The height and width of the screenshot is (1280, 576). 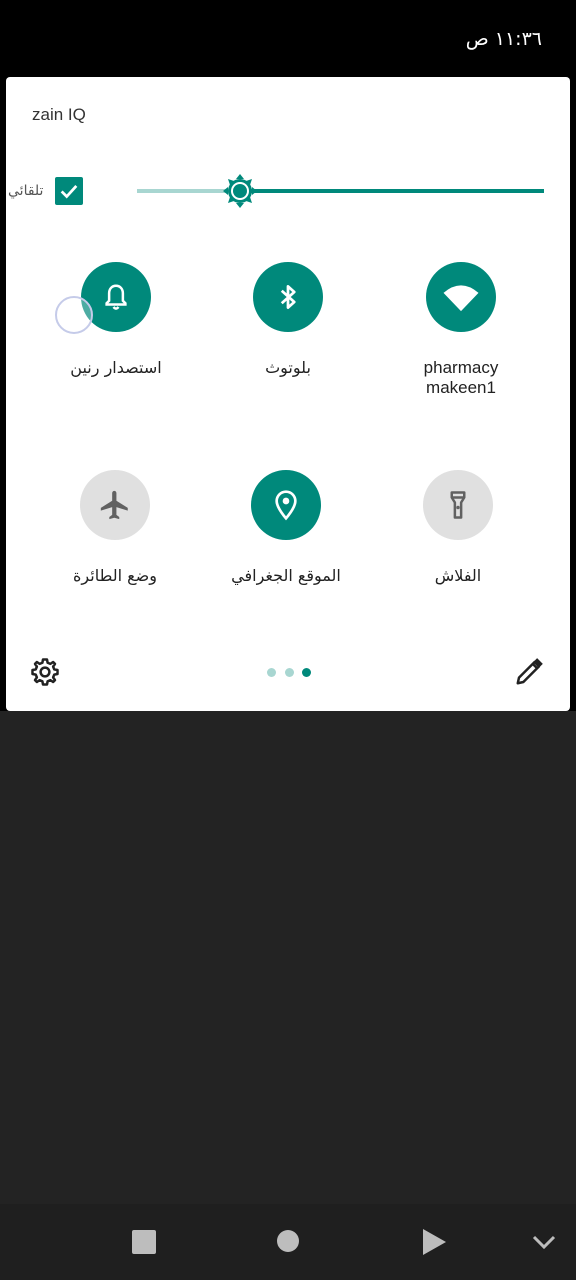 I want to click on wifi-icon, so click(x=461, y=298).